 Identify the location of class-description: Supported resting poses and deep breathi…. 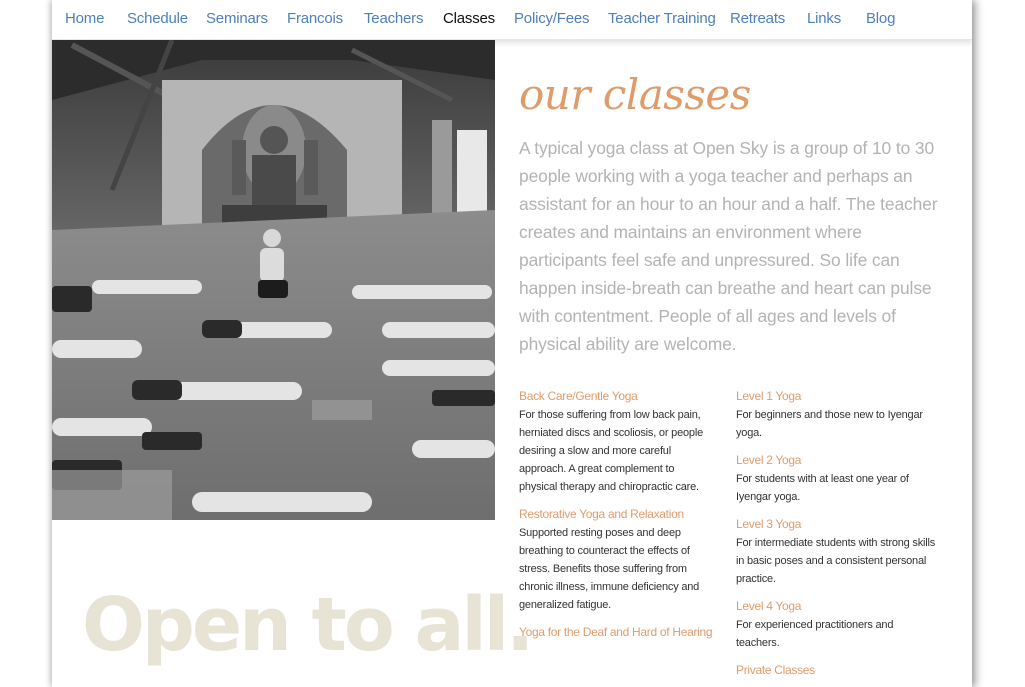
(609, 569).